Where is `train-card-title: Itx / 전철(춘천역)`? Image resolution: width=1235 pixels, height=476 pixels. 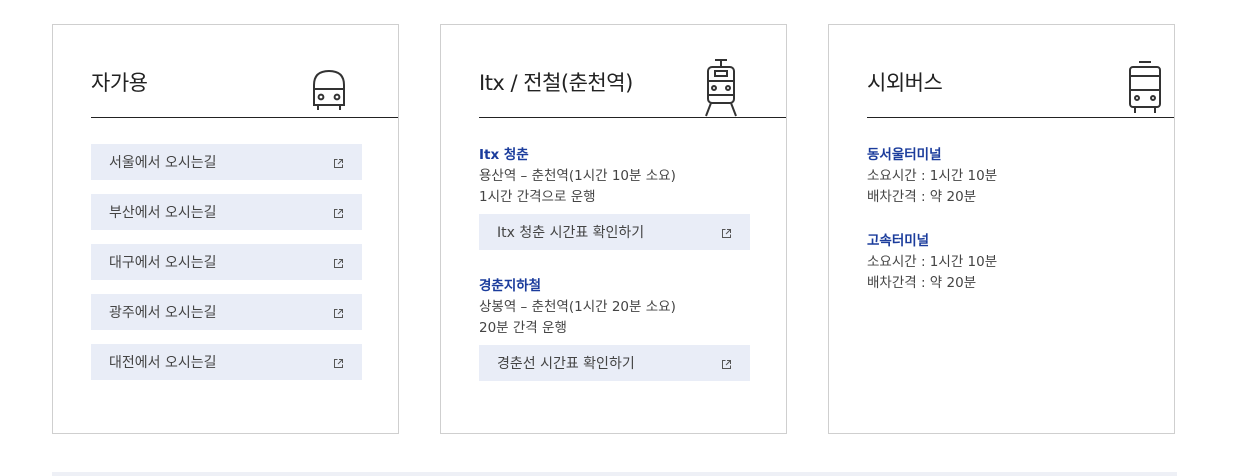
train-card-title: Itx / 전철(춘천역) is located at coordinates (556, 83).